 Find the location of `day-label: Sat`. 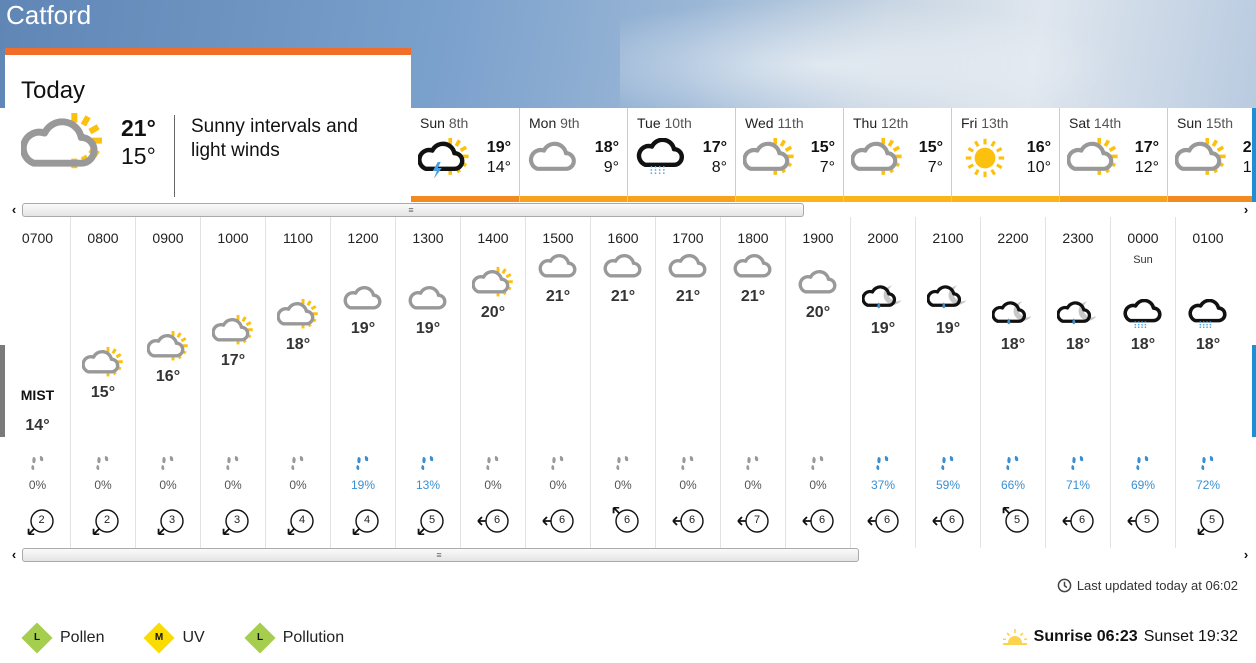

day-label: Sat is located at coordinates (1080, 123).